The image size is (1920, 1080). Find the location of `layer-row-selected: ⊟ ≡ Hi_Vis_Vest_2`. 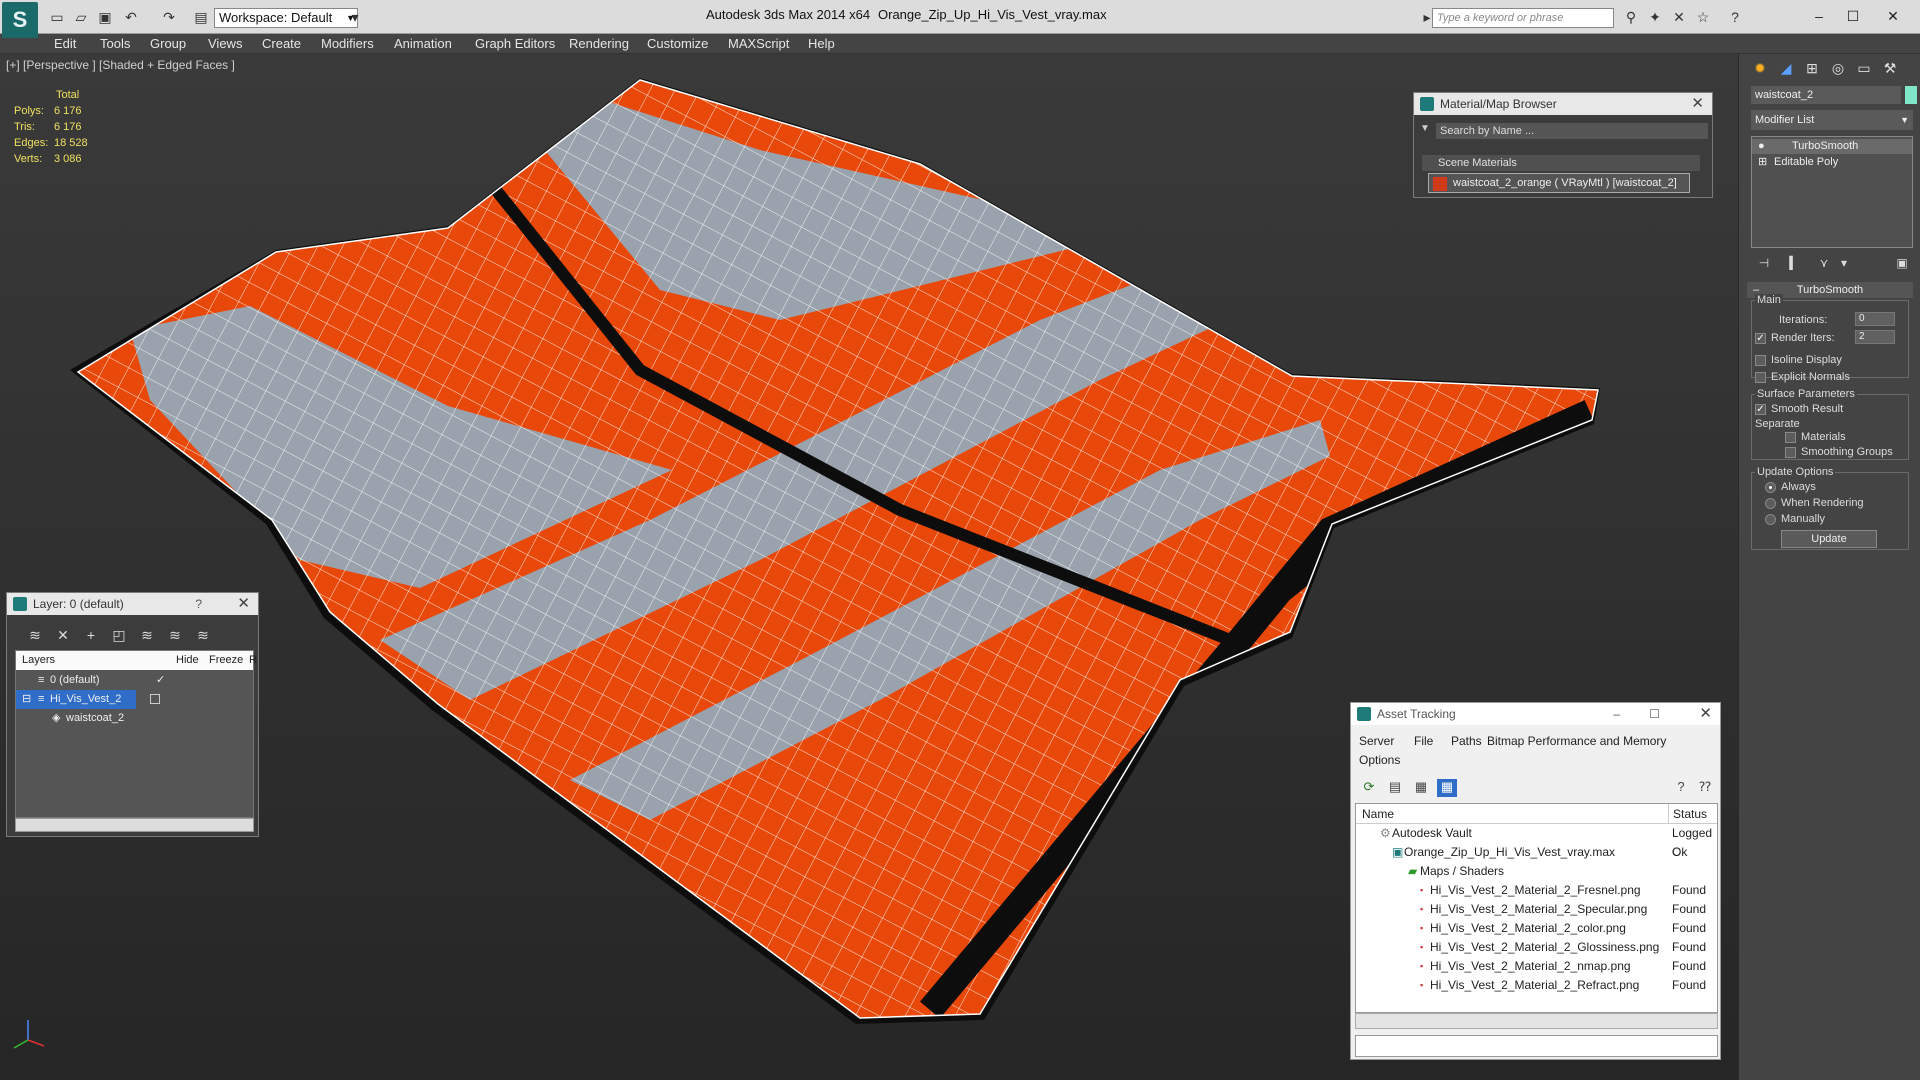

layer-row-selected: ⊟ ≡ Hi_Vis_Vest_2 is located at coordinates (76, 699).